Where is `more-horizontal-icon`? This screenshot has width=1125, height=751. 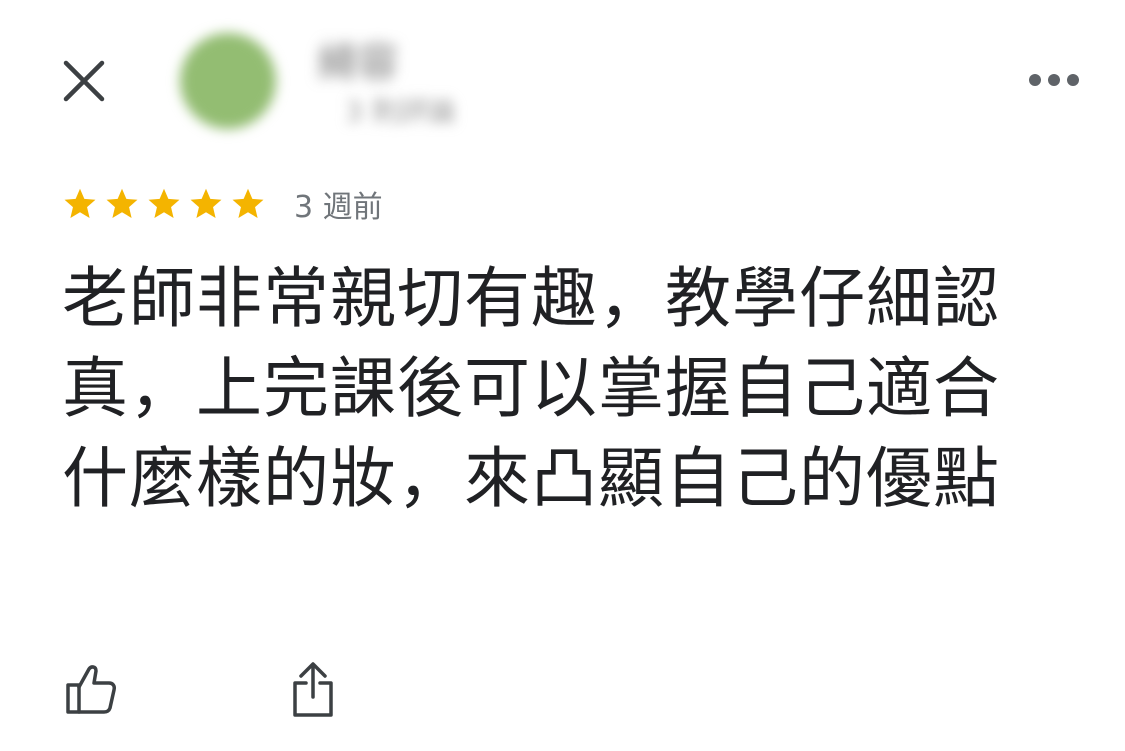
more-horizontal-icon is located at coordinates (1054, 80).